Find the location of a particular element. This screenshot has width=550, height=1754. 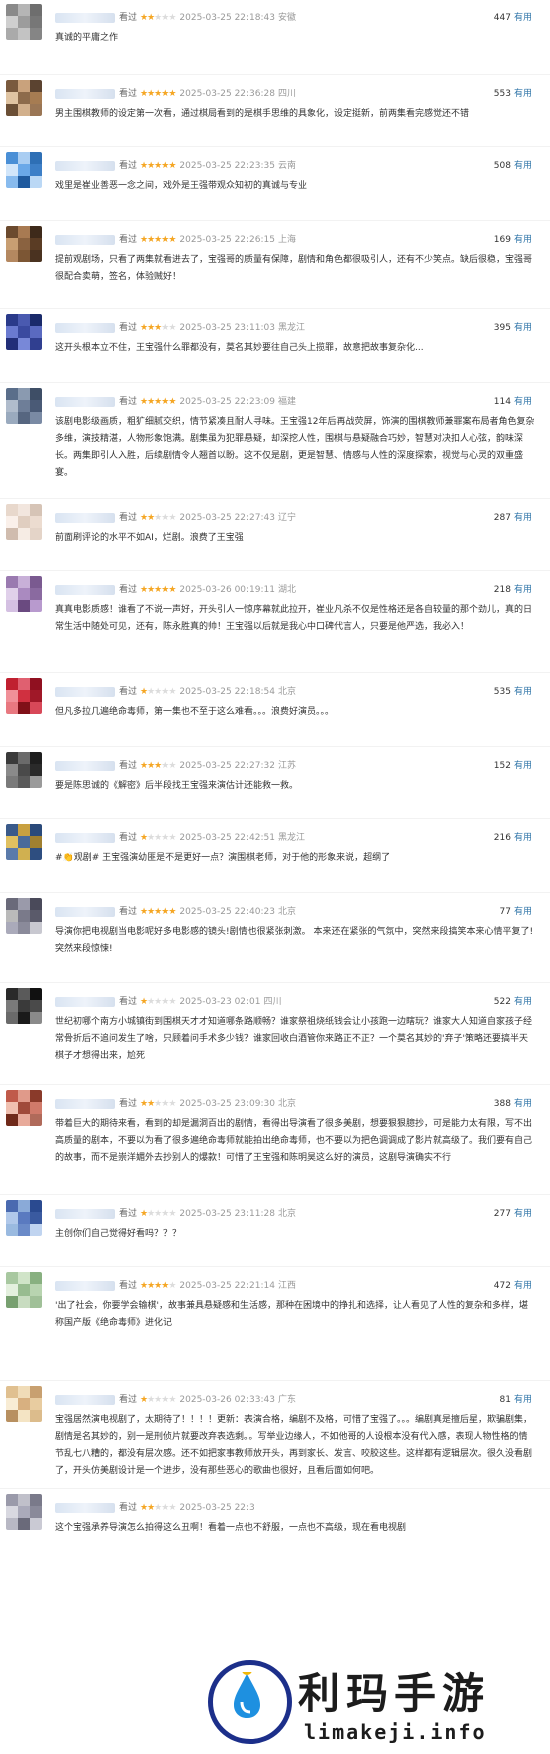

comment-time: 2025-03-25 22:18:54 is located at coordinates (227, 692).